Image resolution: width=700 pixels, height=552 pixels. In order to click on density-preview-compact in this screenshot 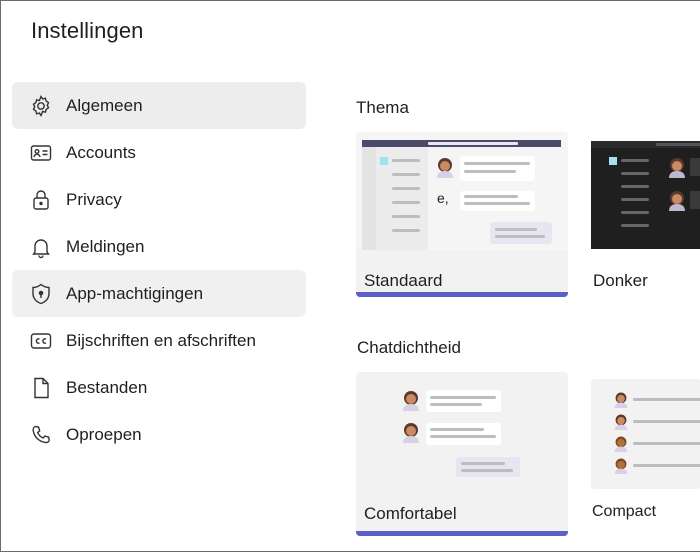, I will do `click(645, 434)`.